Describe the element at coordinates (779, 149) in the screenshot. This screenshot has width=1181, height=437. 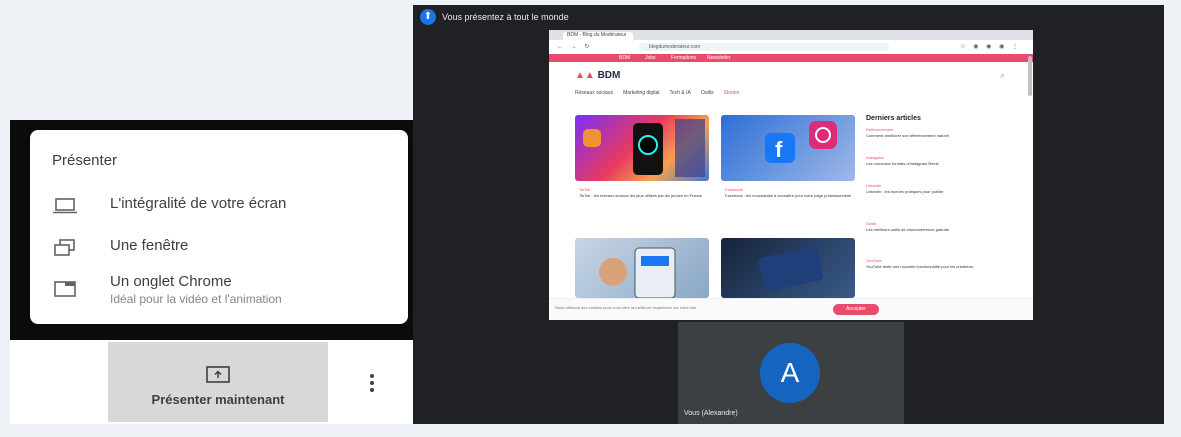
I see `svg-text: f` at that location.